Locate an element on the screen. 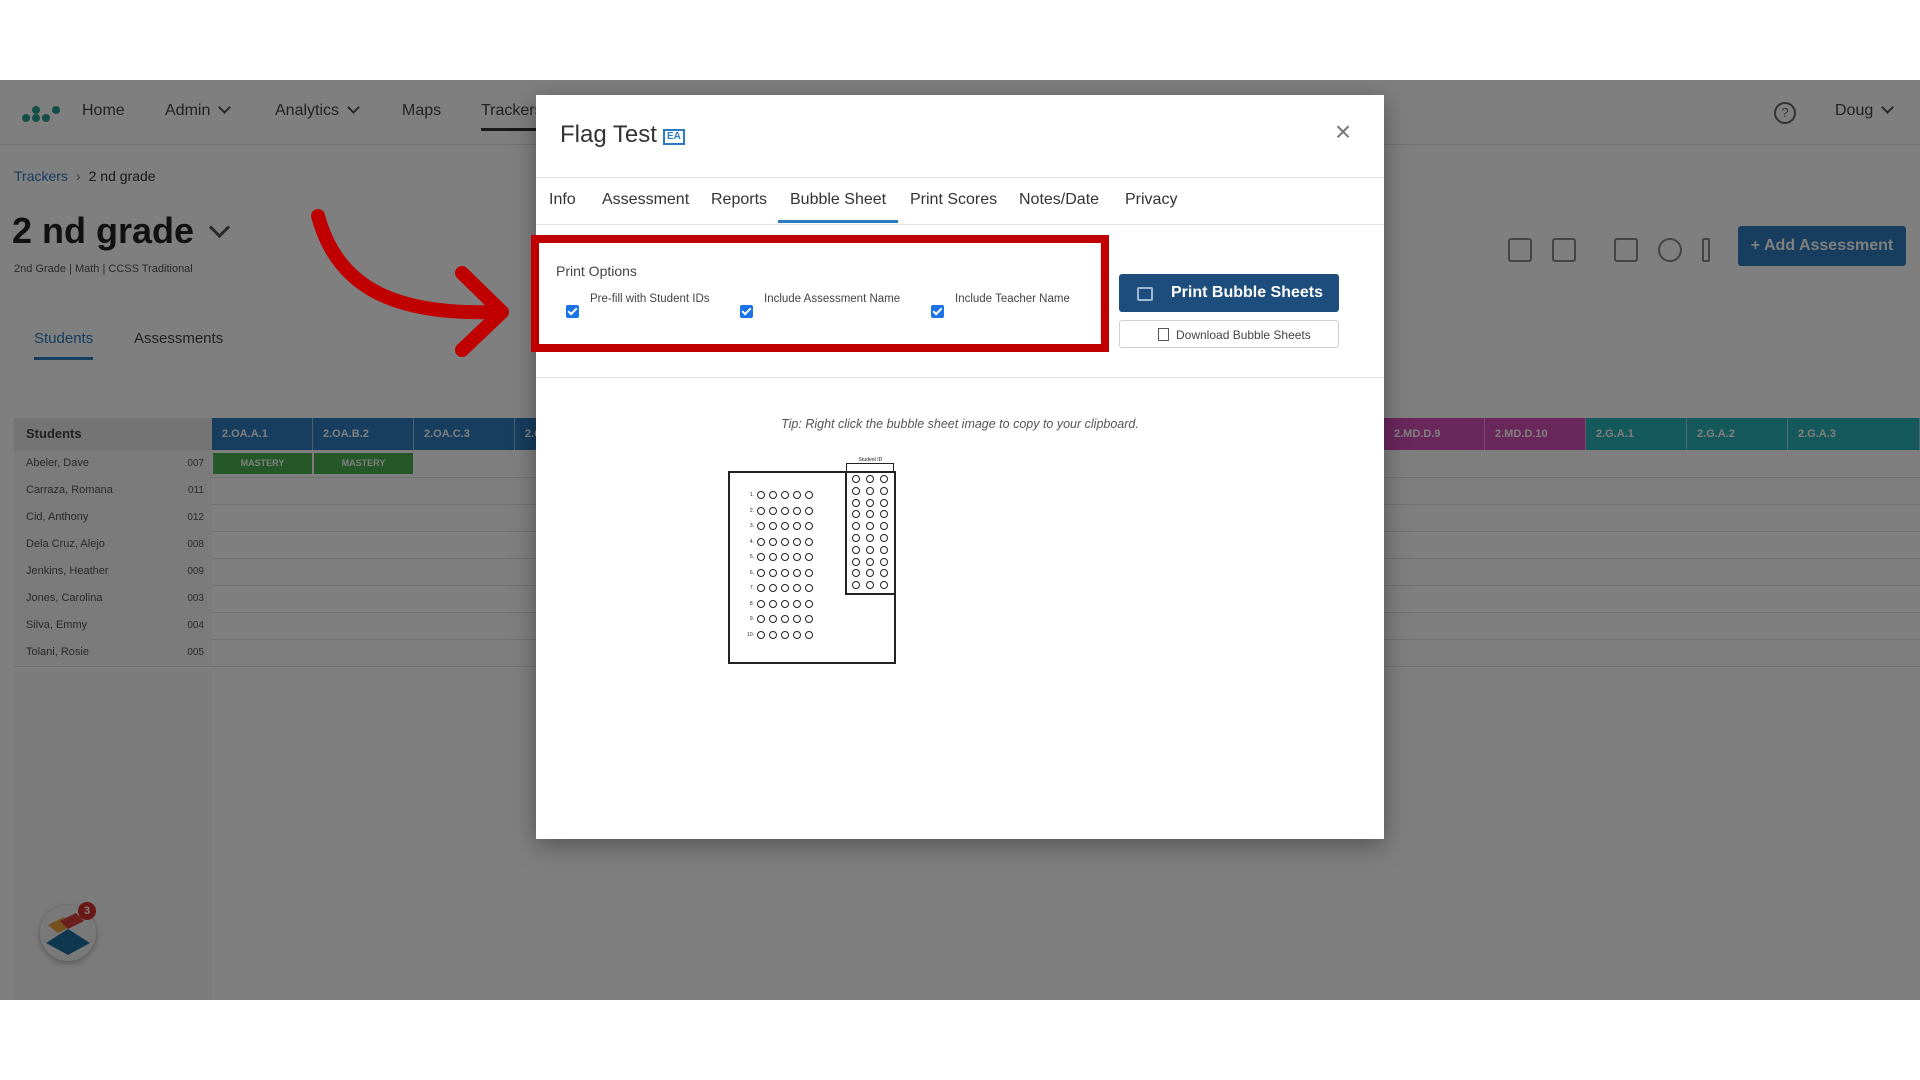 The width and height of the screenshot is (1920, 1080). question-number: 4. is located at coordinates (751, 541).